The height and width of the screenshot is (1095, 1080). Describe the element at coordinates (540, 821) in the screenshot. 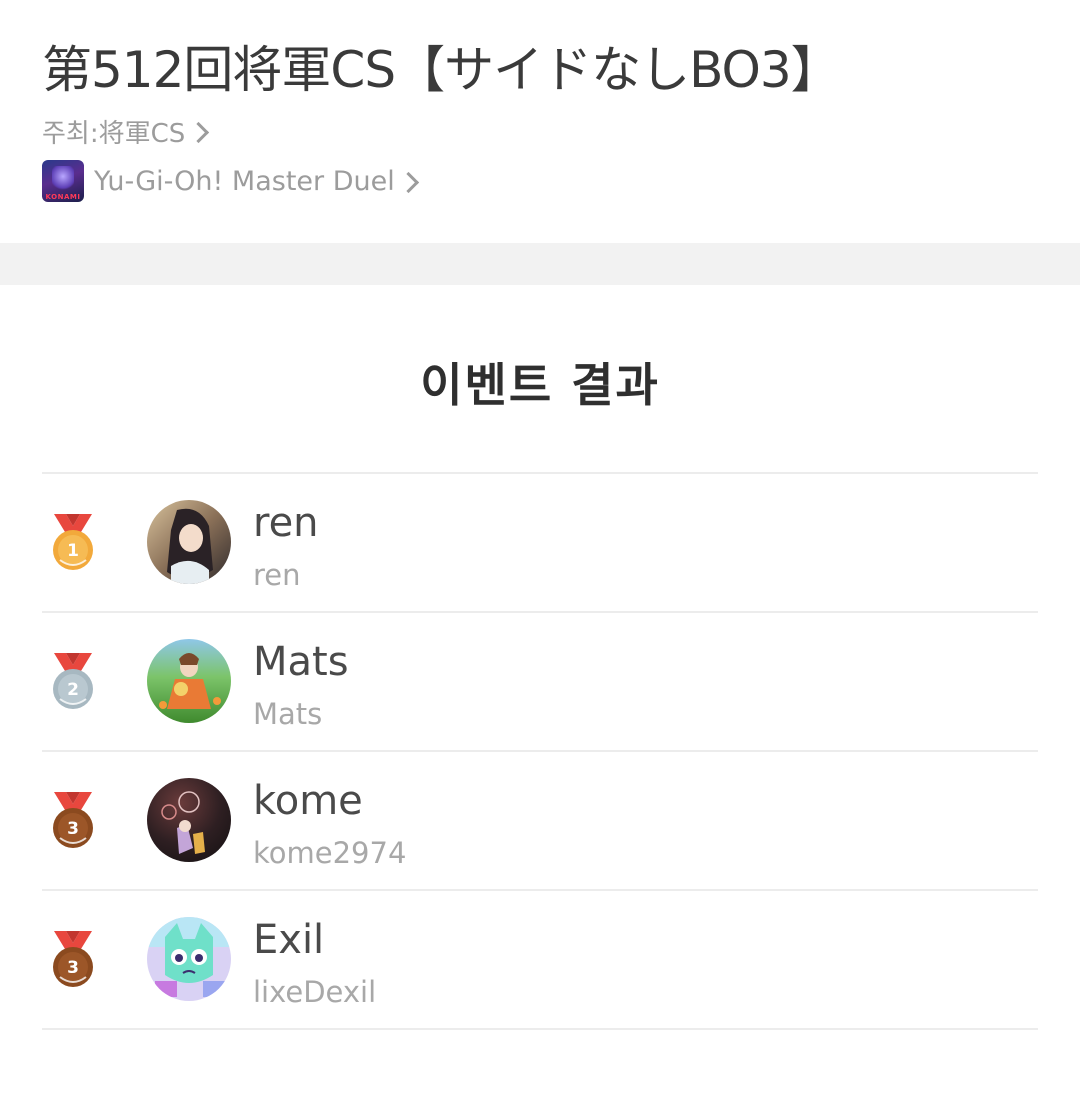

I see `rank-row: 3 kome kome2974` at that location.